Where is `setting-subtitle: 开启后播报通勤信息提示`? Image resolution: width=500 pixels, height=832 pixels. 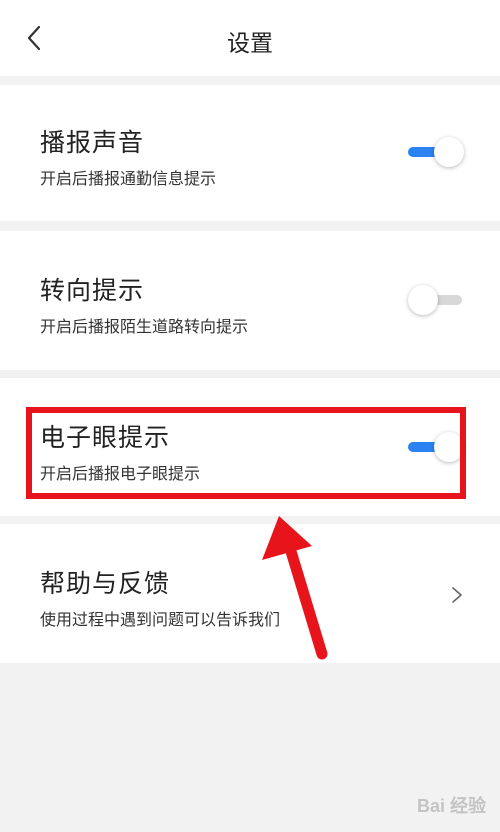 setting-subtitle: 开启后播报通勤信息提示 is located at coordinates (128, 178).